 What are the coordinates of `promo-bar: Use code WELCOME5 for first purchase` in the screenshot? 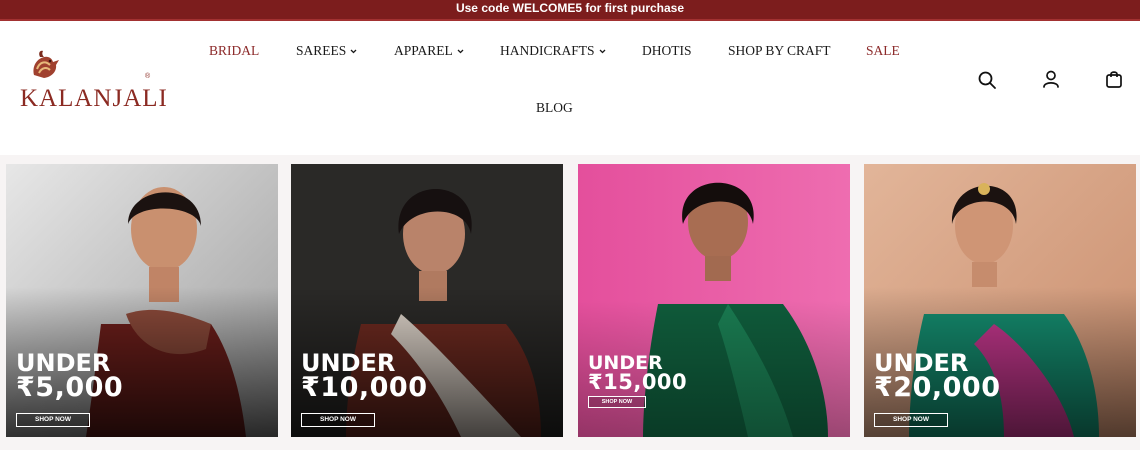 It's located at (570, 10).